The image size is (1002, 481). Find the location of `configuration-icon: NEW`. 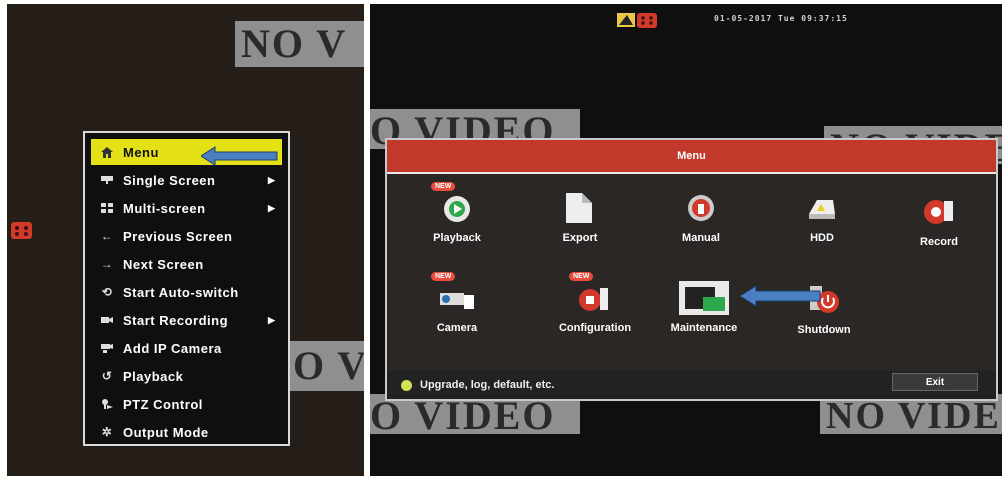

configuration-icon: NEW is located at coordinates (595, 296).